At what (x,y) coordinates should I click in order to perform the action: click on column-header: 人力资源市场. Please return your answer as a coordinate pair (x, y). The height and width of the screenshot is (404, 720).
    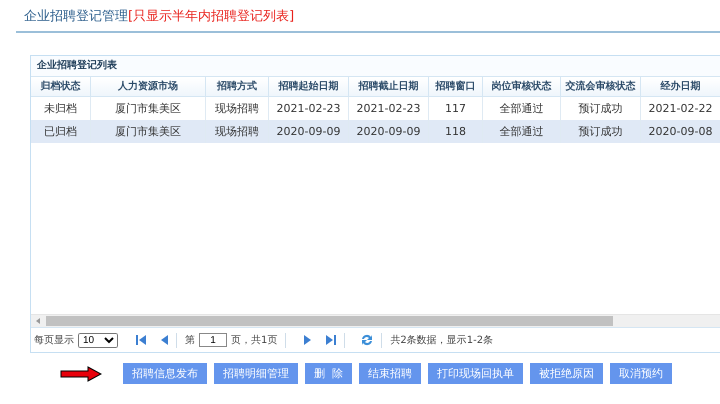
    Looking at the image, I should click on (148, 87).